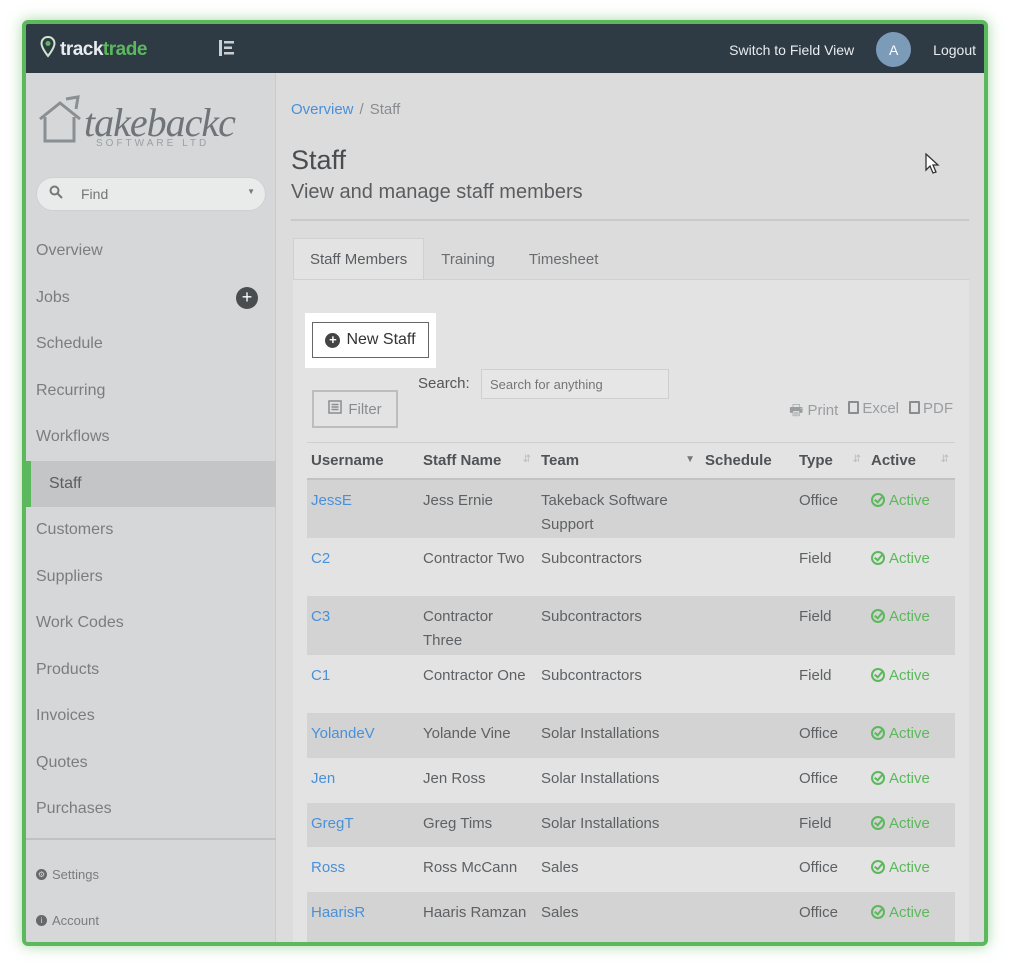 The height and width of the screenshot is (965, 1009). What do you see at coordinates (322, 109) in the screenshot?
I see `breadcrumb-overview: Overview` at bounding box center [322, 109].